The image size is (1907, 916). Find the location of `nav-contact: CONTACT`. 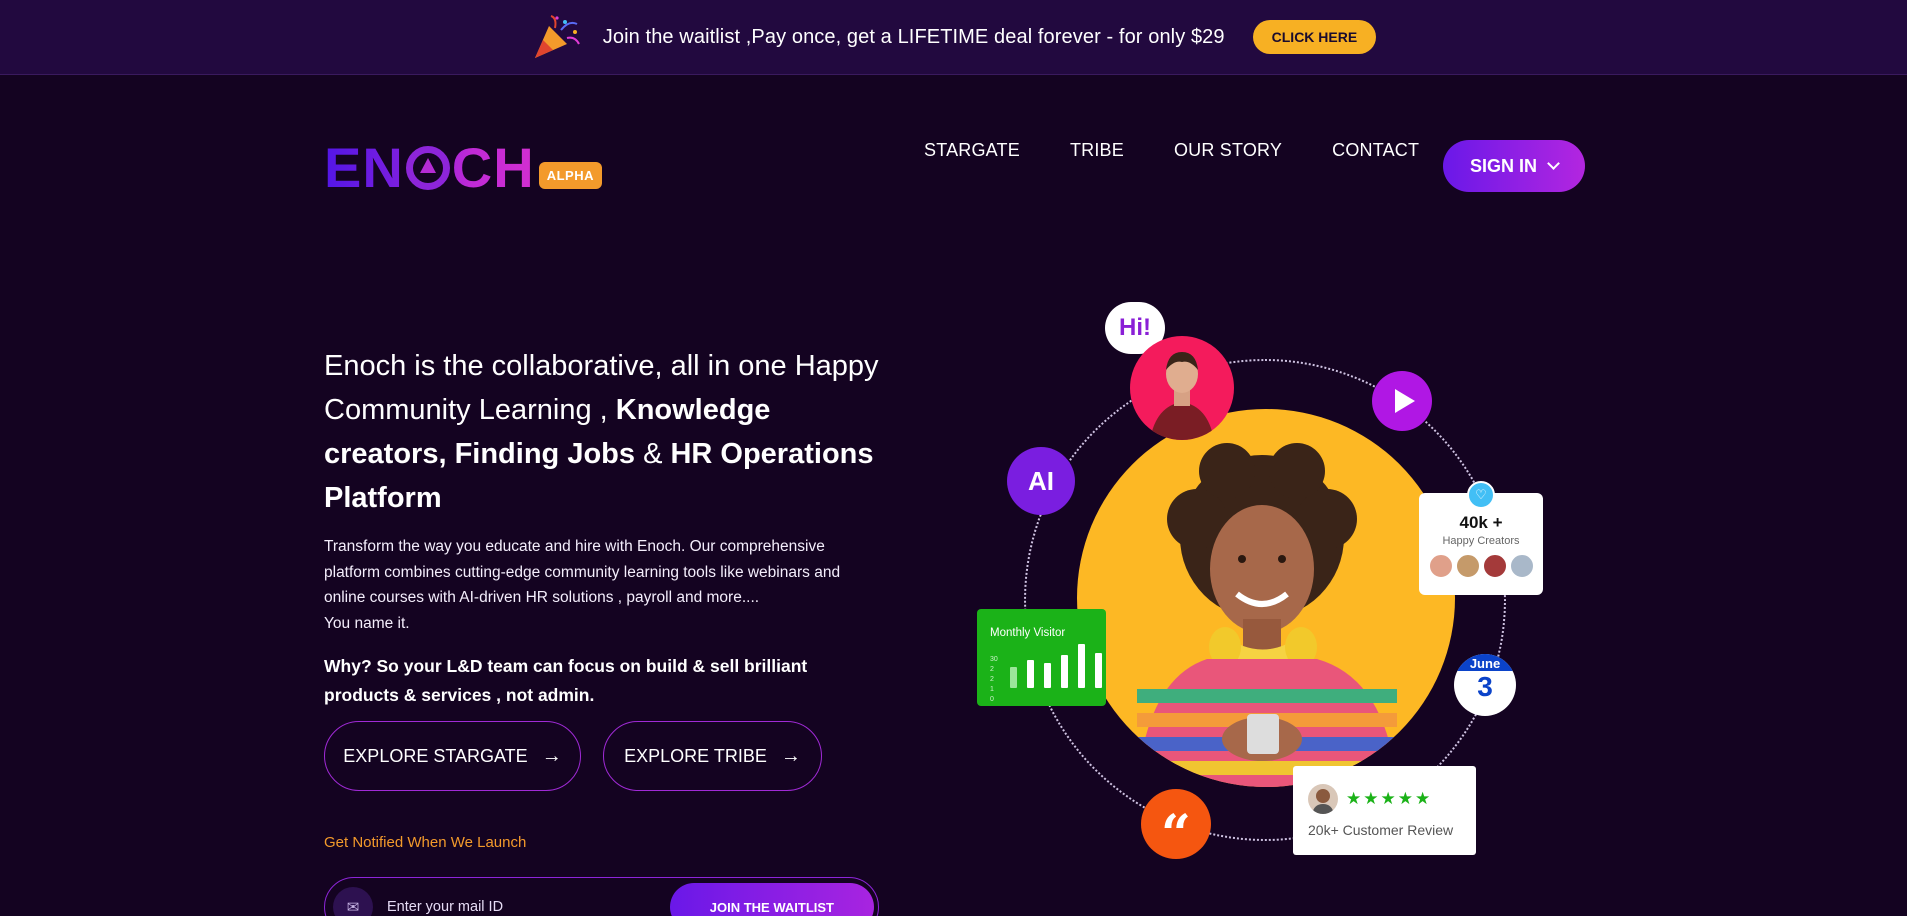

nav-contact: CONTACT is located at coordinates (1375, 150).